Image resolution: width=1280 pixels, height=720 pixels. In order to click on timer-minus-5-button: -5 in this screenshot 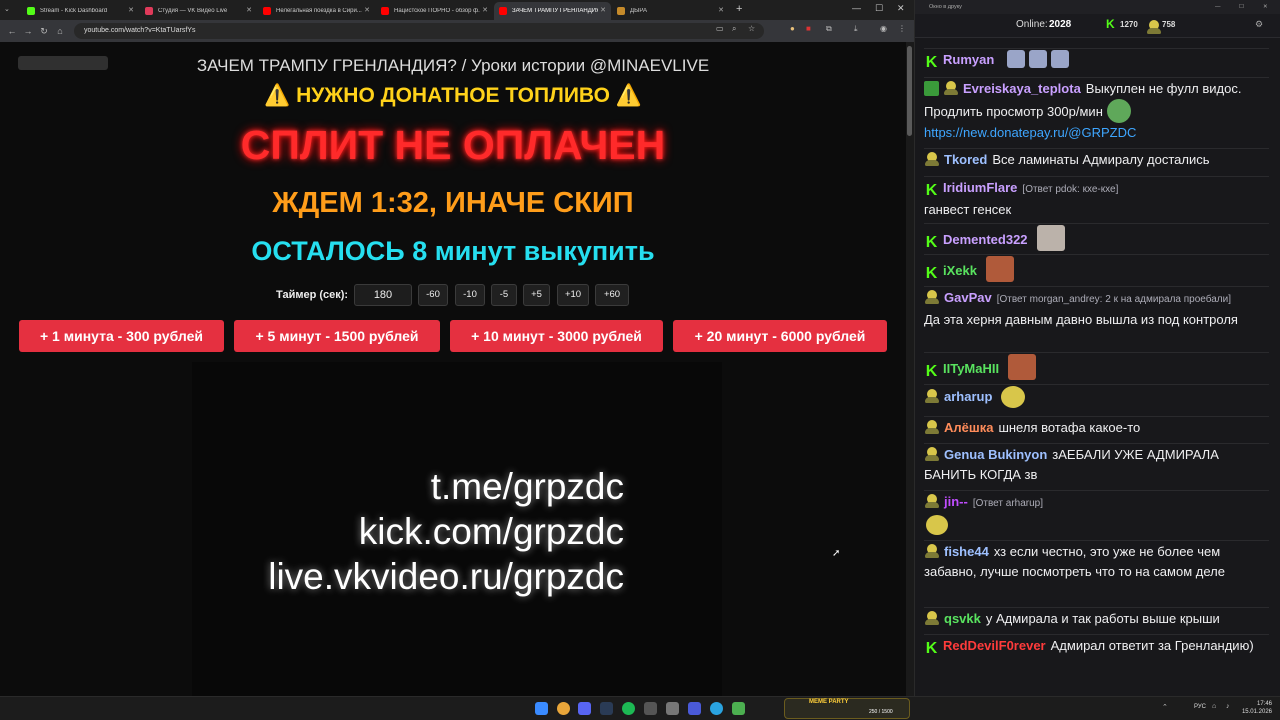, I will do `click(504, 295)`.